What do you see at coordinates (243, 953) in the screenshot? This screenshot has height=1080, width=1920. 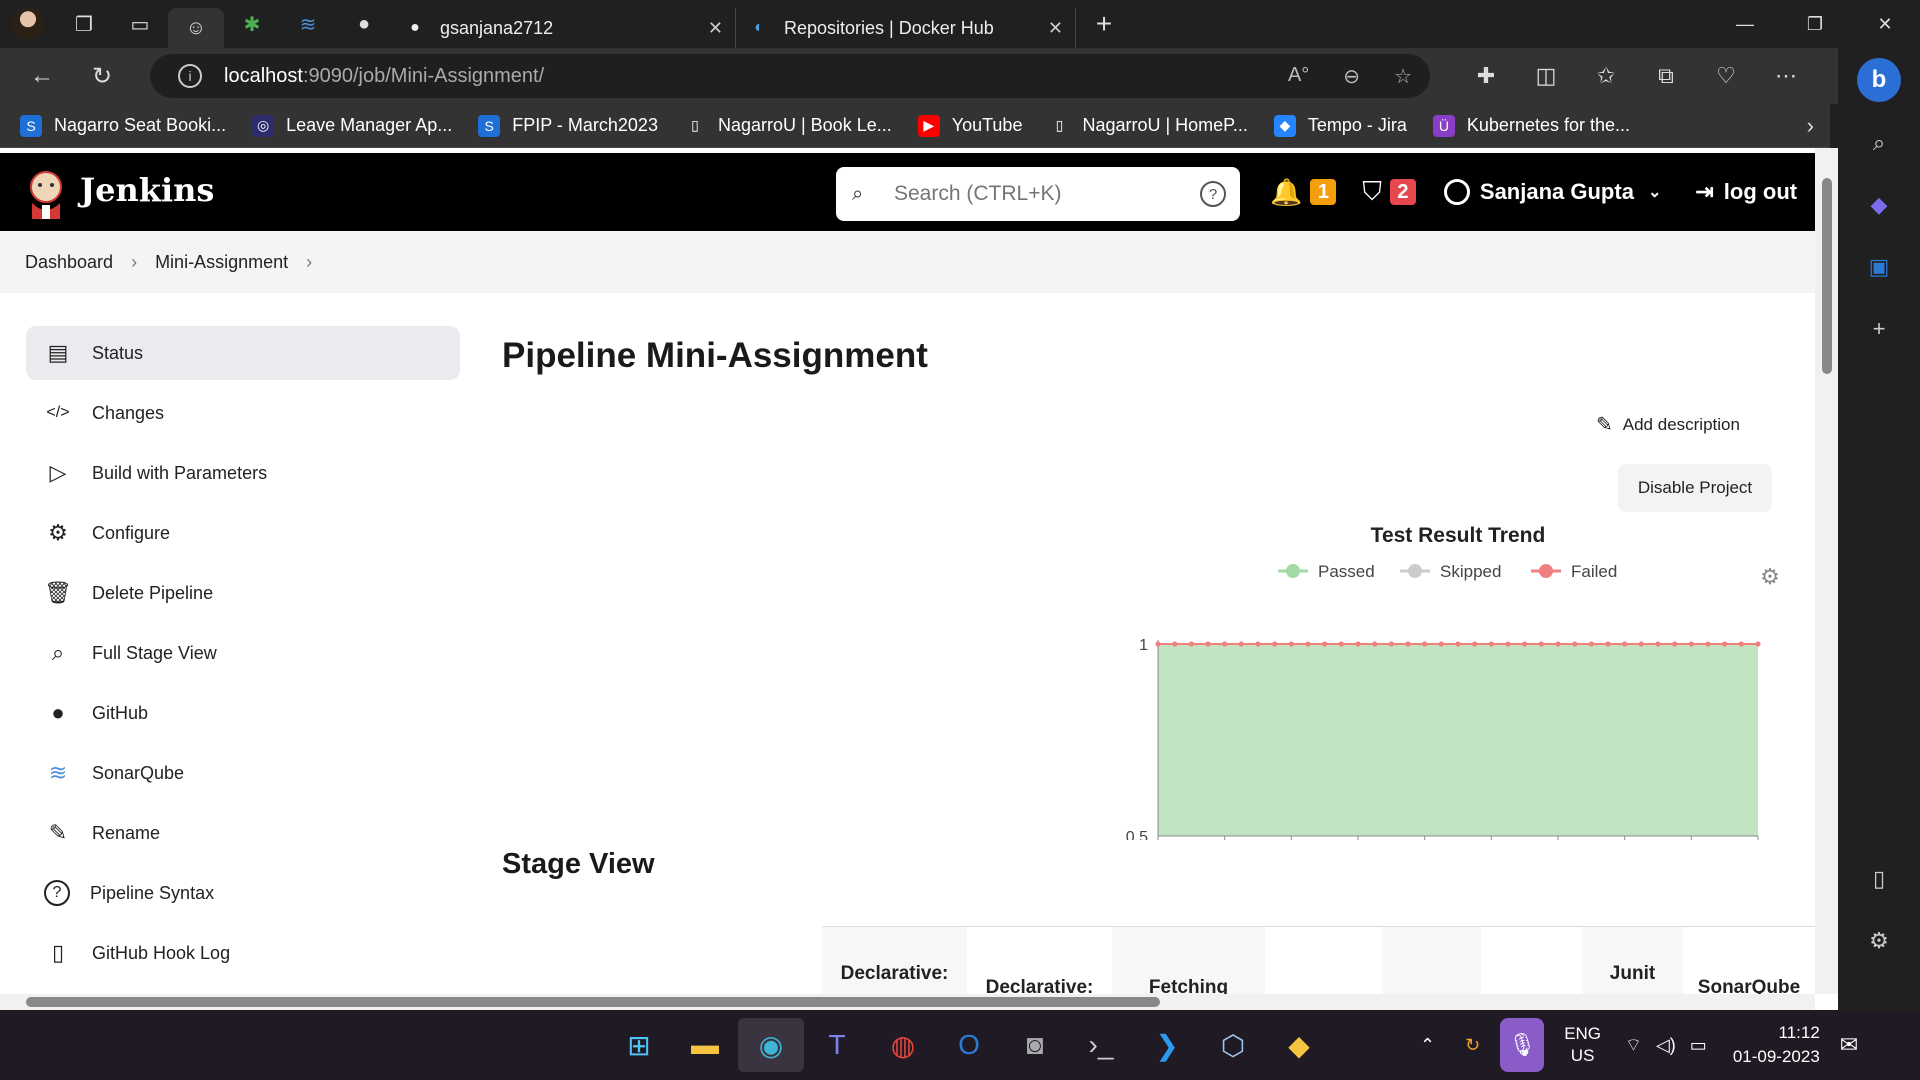 I see `sidebar-item-github-hook-log: ▯ GitHub Hook Log` at bounding box center [243, 953].